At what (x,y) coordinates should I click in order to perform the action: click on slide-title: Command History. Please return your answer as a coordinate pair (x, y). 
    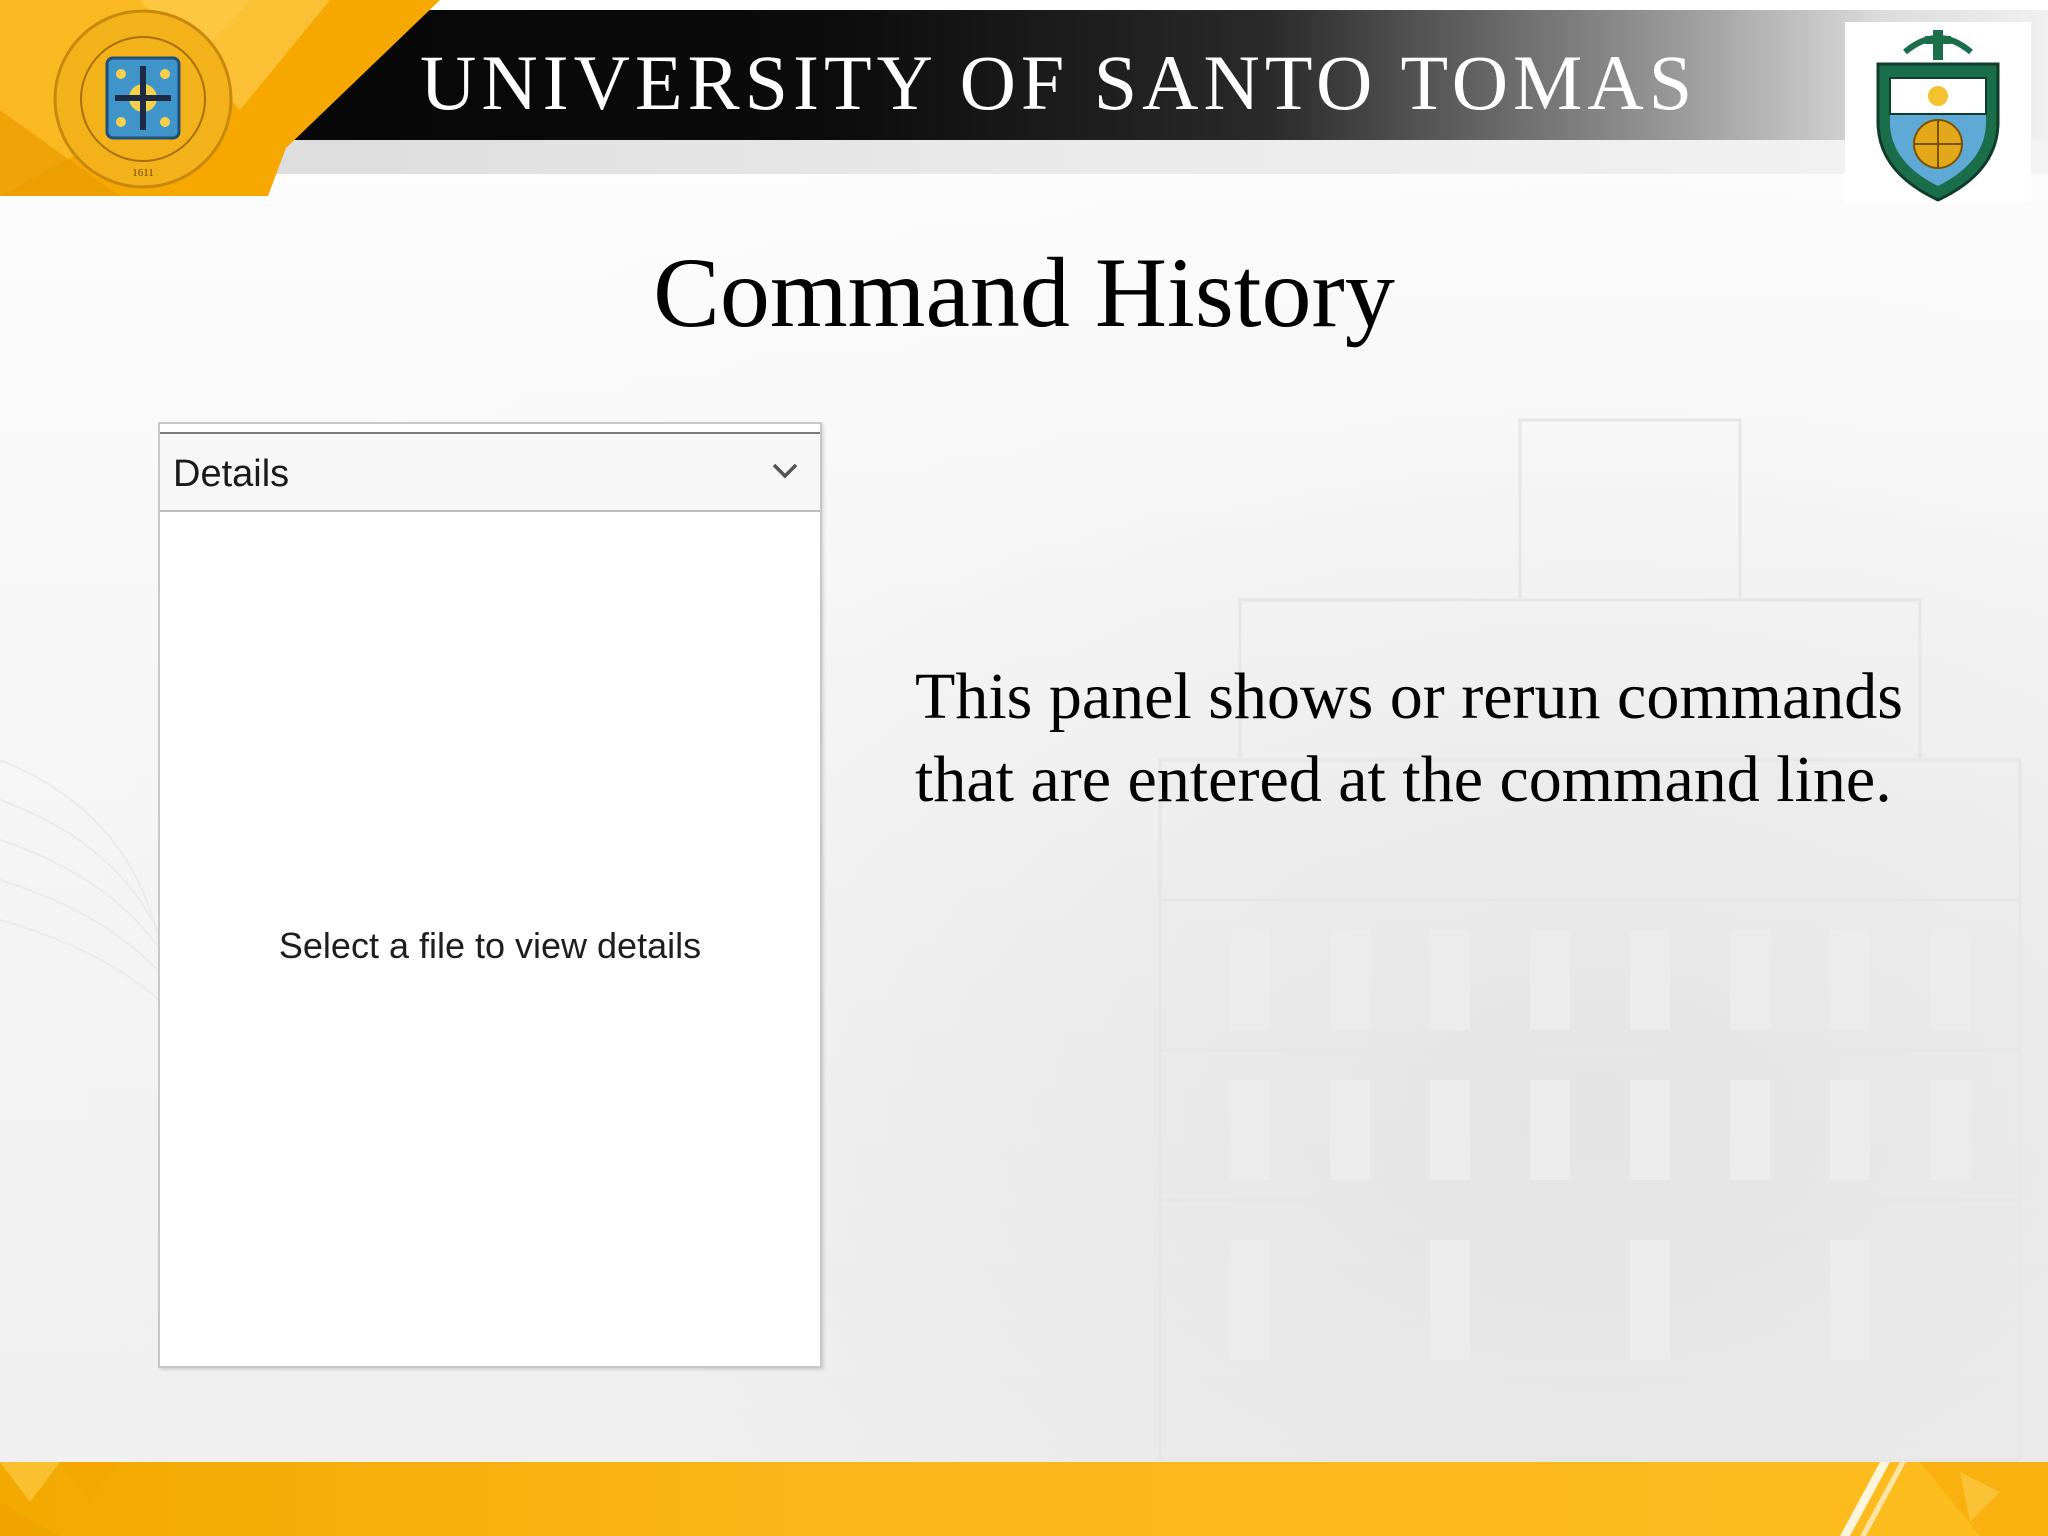
    Looking at the image, I should click on (1024, 292).